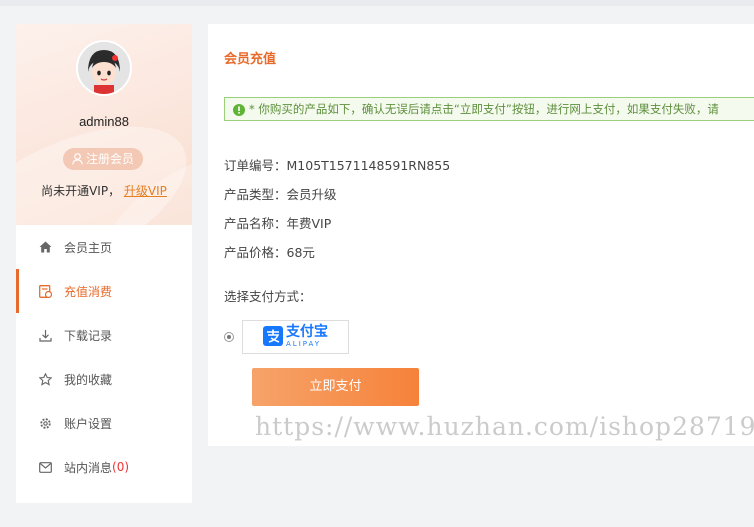 This screenshot has width=754, height=527. I want to click on vip-status-text: 尚未开通VIP，, so click(81, 191).